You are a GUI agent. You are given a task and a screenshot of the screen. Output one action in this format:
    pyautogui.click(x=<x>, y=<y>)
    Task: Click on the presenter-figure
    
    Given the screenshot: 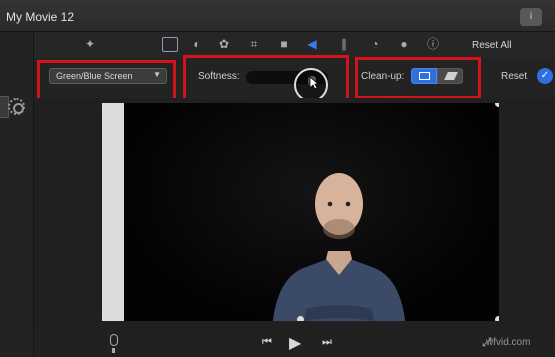 What is the action you would take?
    pyautogui.click(x=339, y=247)
    